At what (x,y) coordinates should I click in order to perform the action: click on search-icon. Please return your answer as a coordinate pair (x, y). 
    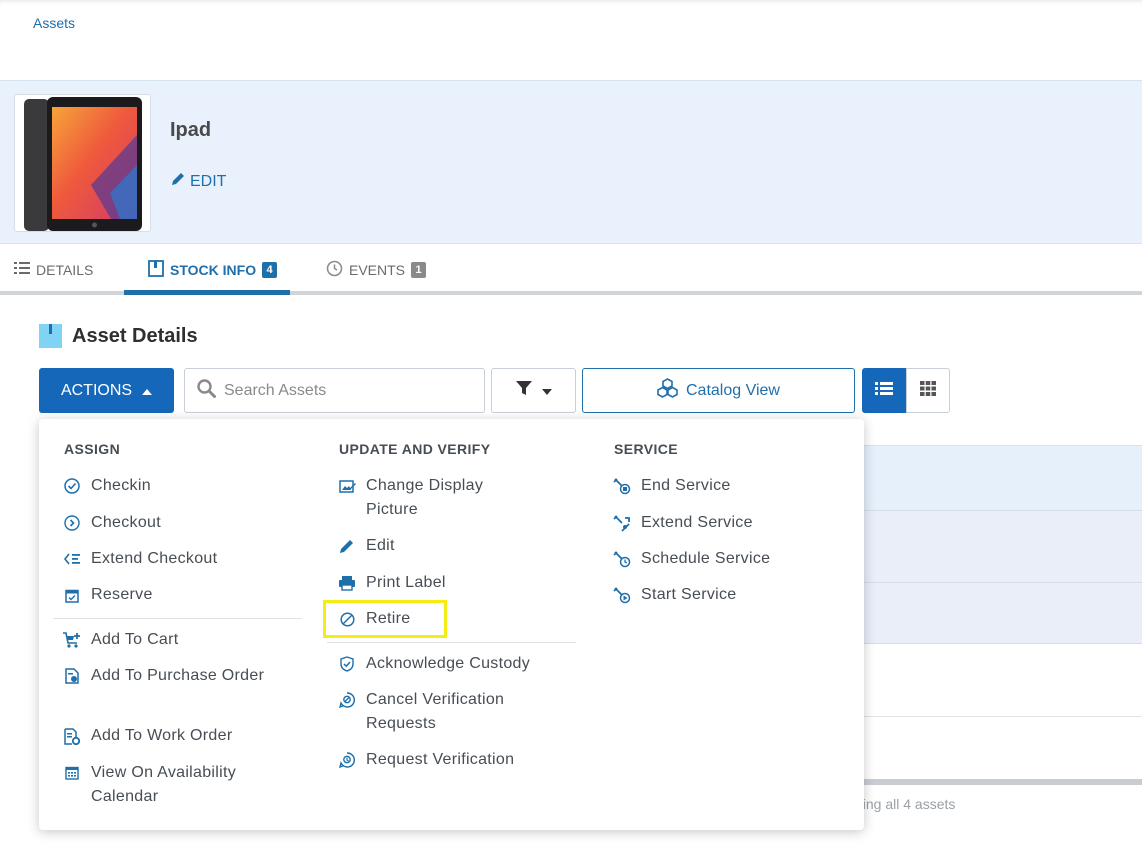
    Looking at the image, I should click on (206, 390).